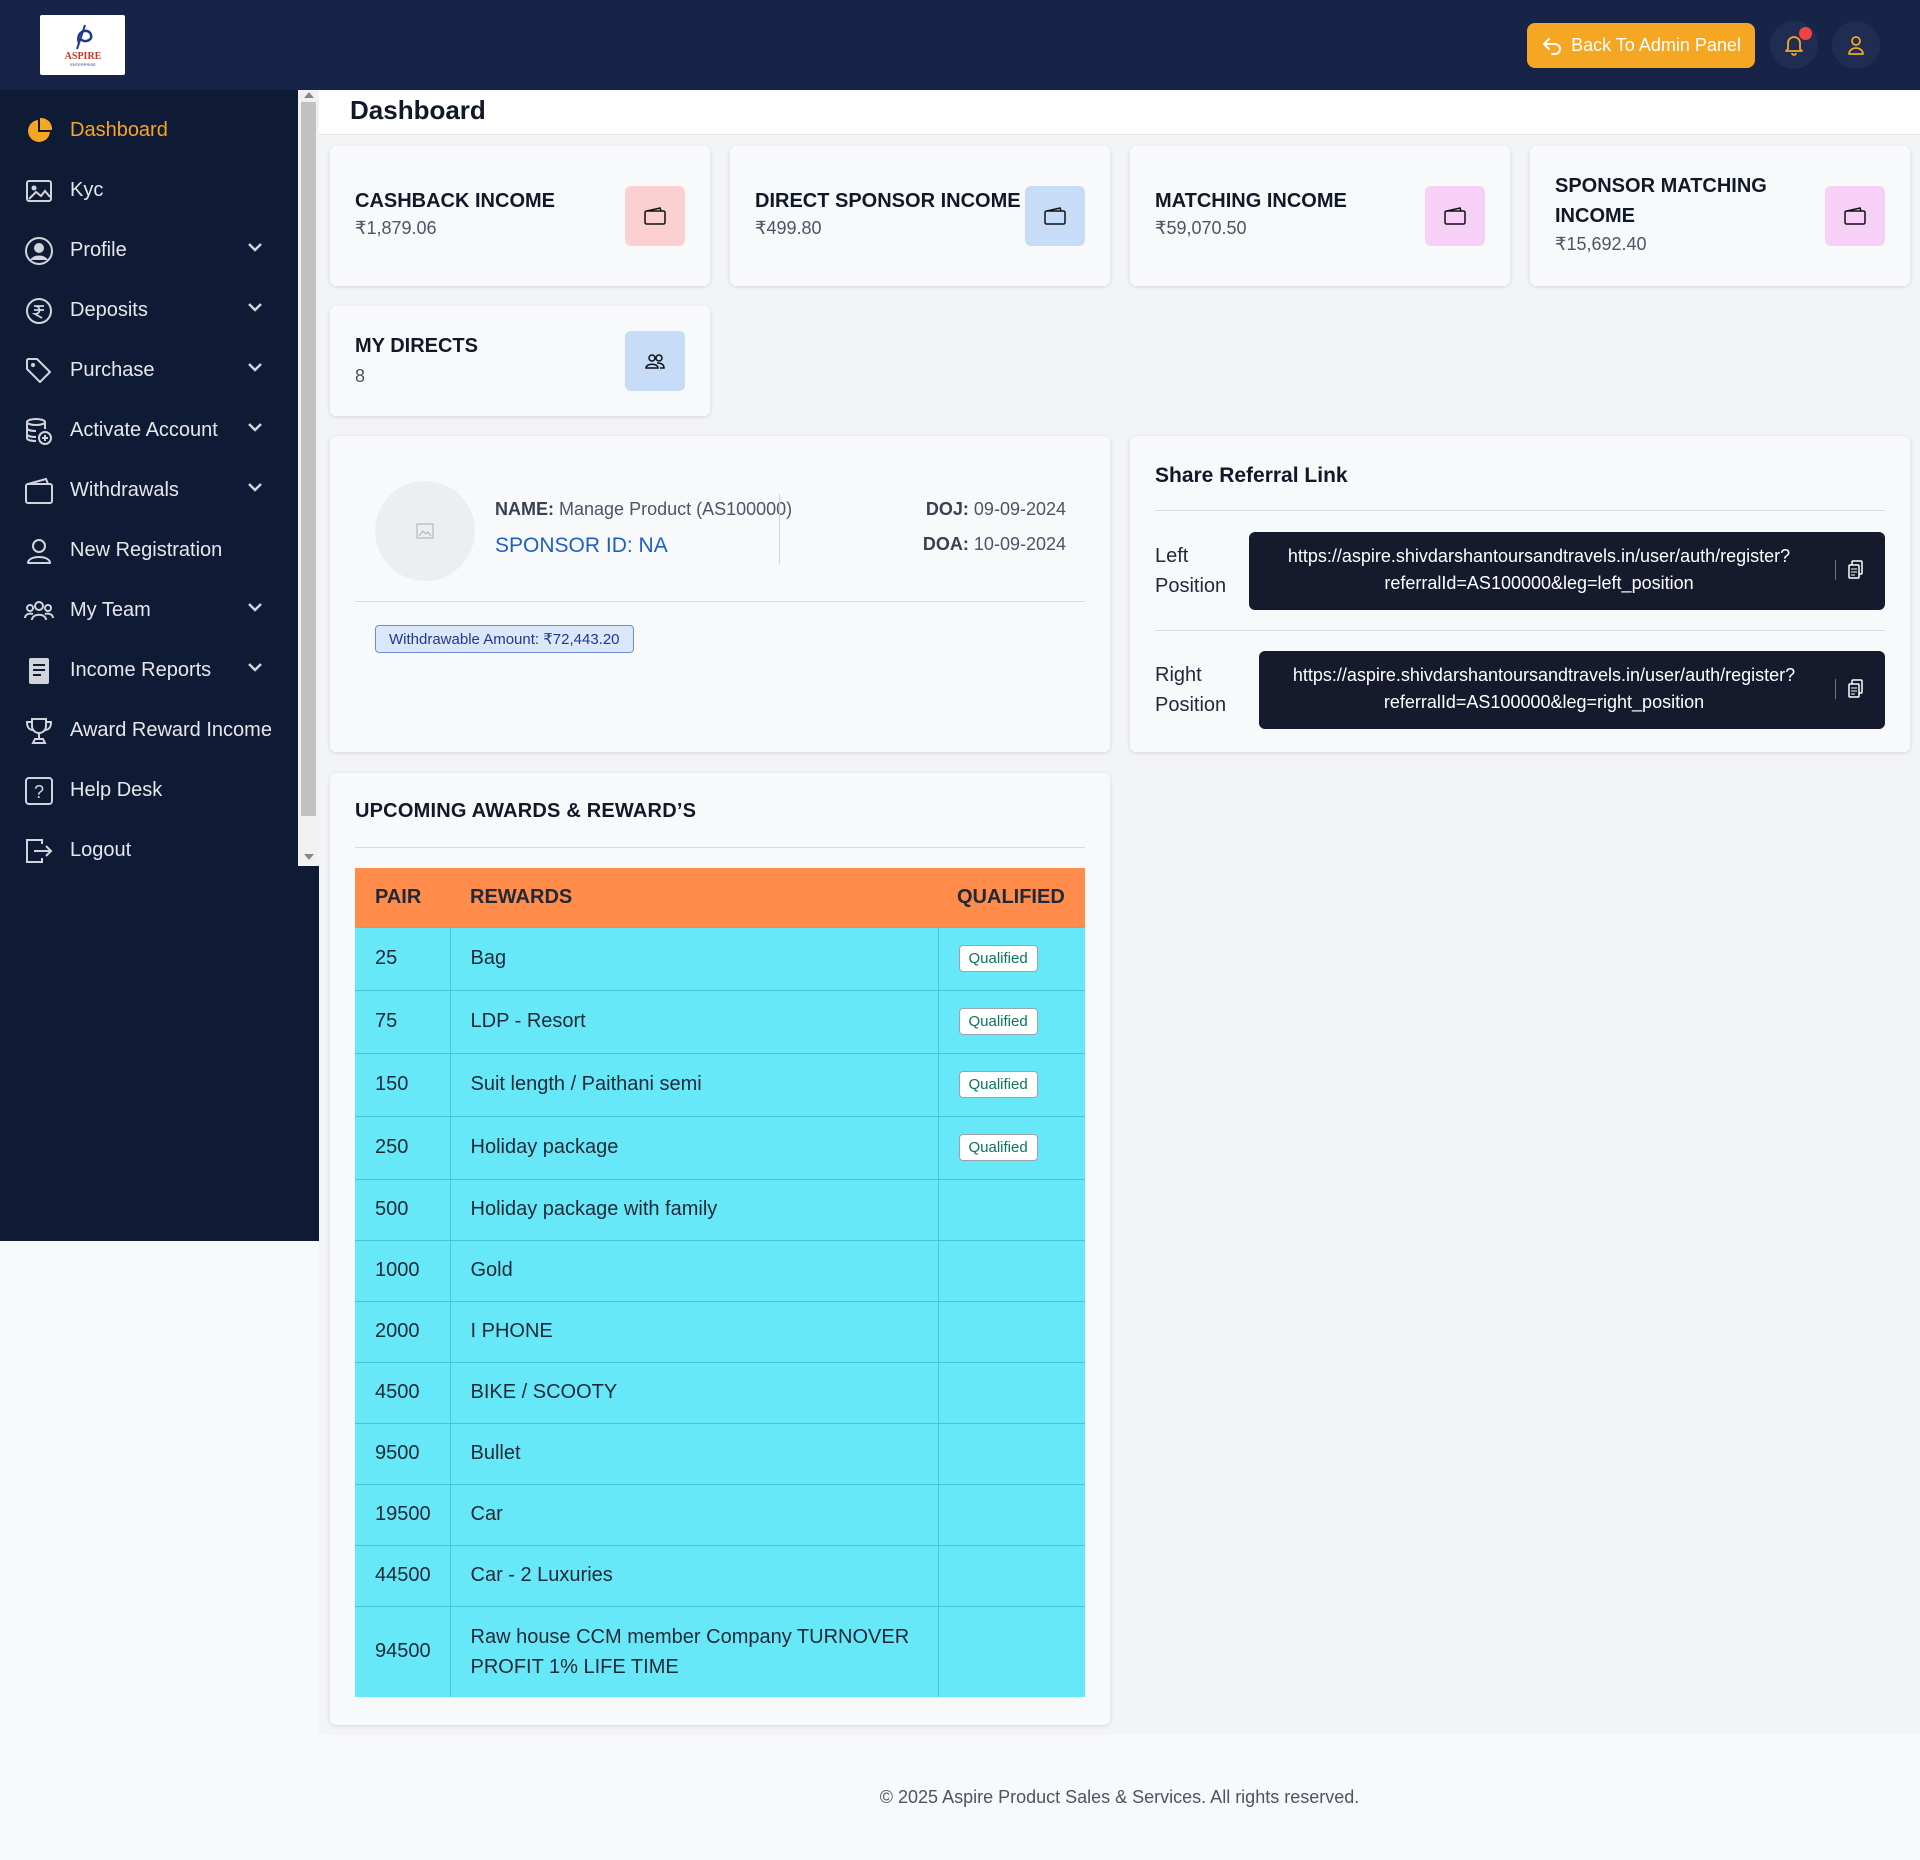 Image resolution: width=1920 pixels, height=1860 pixels. What do you see at coordinates (39, 791) in the screenshot?
I see `question-icon: ?` at bounding box center [39, 791].